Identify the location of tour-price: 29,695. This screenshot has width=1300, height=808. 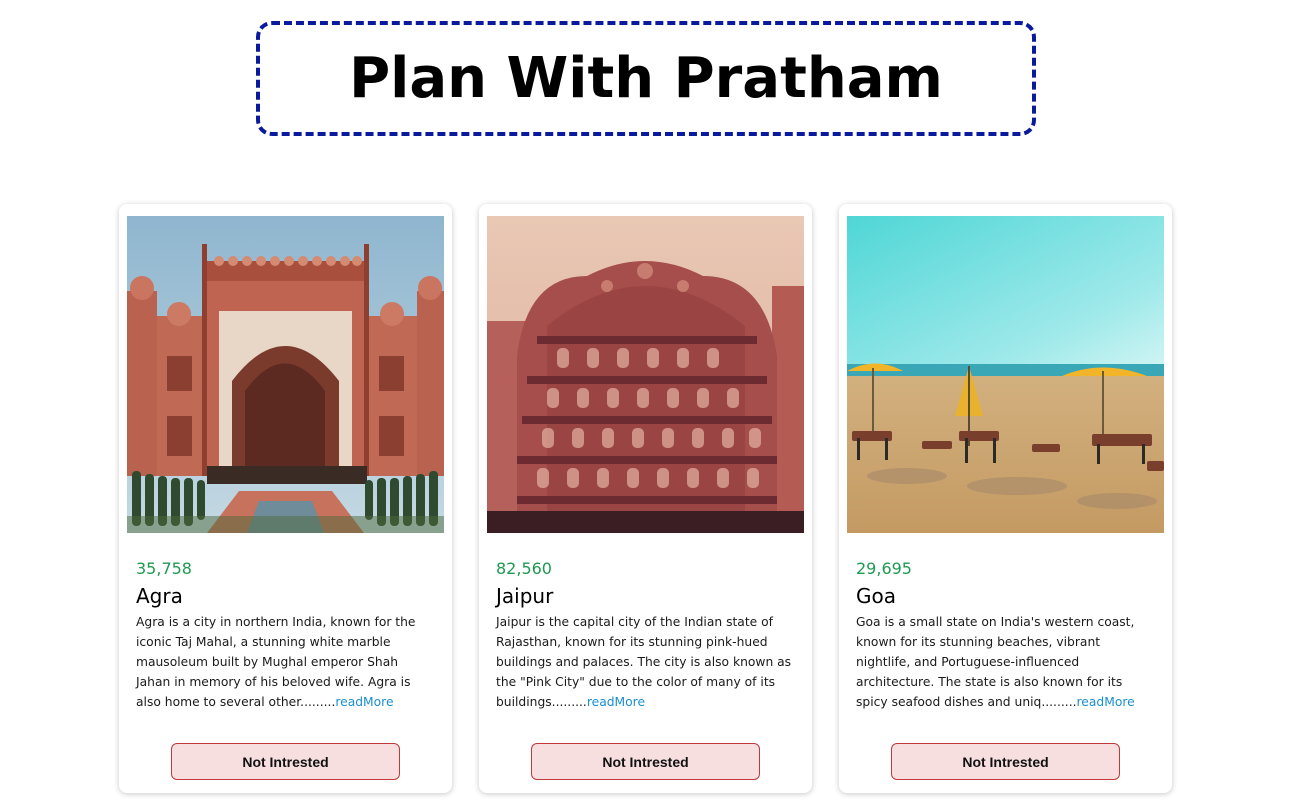
(884, 568).